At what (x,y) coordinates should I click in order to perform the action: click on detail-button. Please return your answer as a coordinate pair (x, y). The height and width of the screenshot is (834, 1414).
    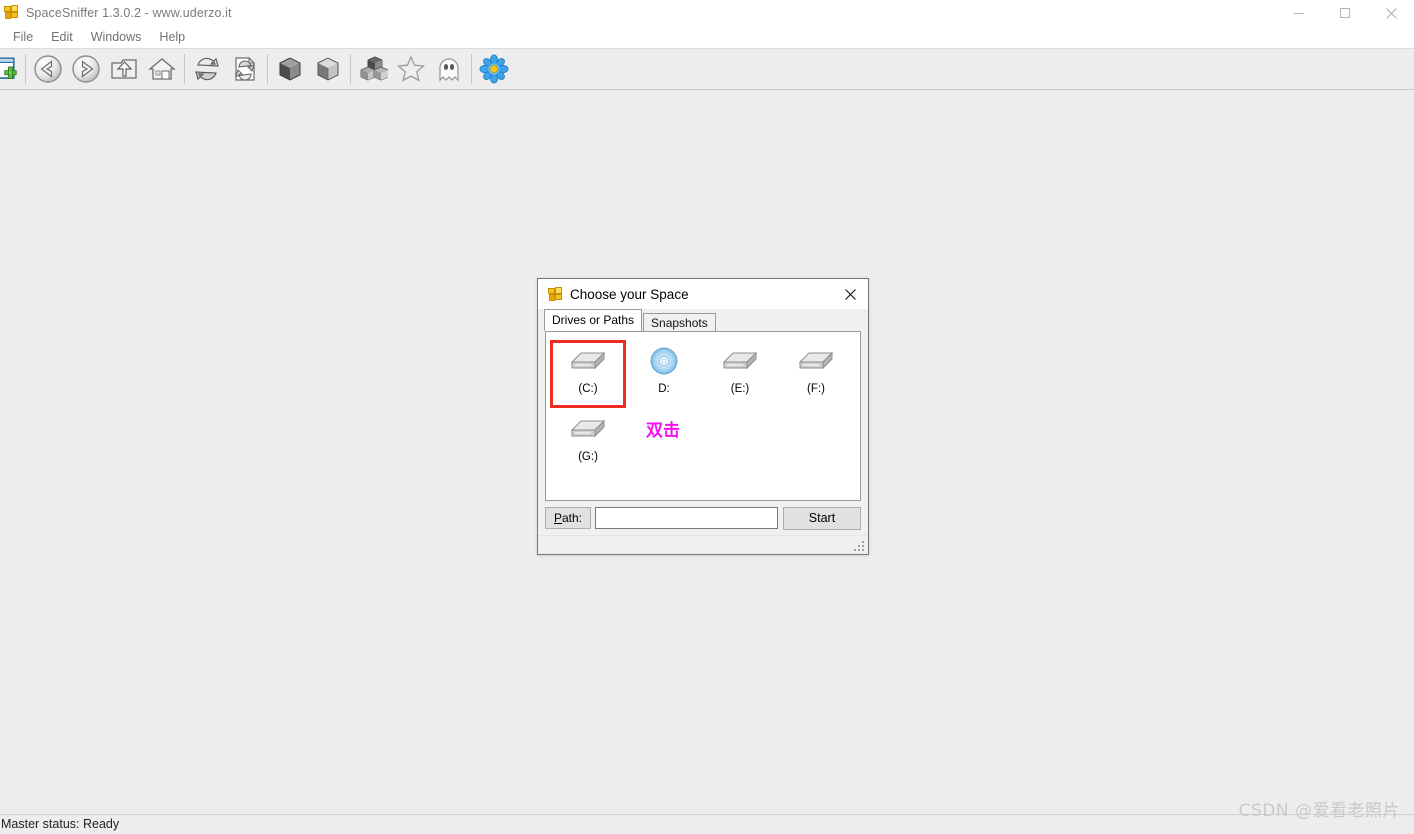
    Looking at the image, I should click on (373, 69).